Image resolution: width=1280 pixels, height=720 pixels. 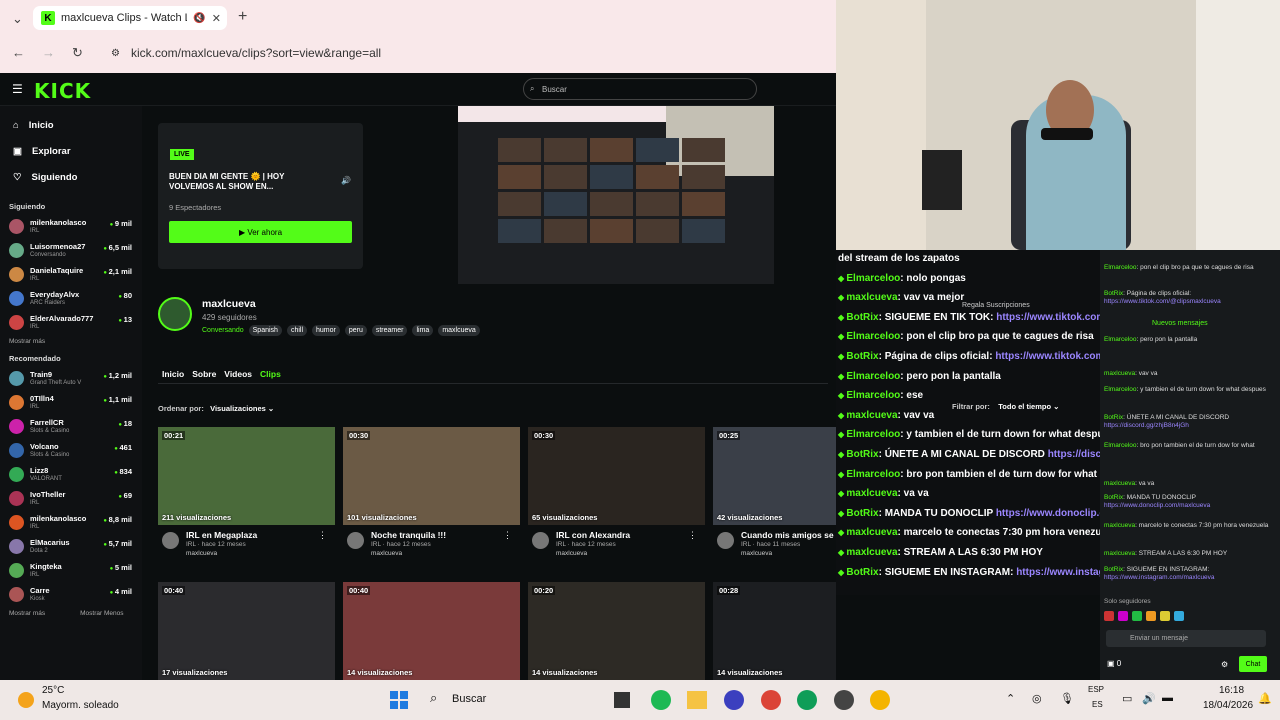 What do you see at coordinates (71, 226) in the screenshot?
I see `sidebar-channel: milenkanolascoIRL 9 mil` at bounding box center [71, 226].